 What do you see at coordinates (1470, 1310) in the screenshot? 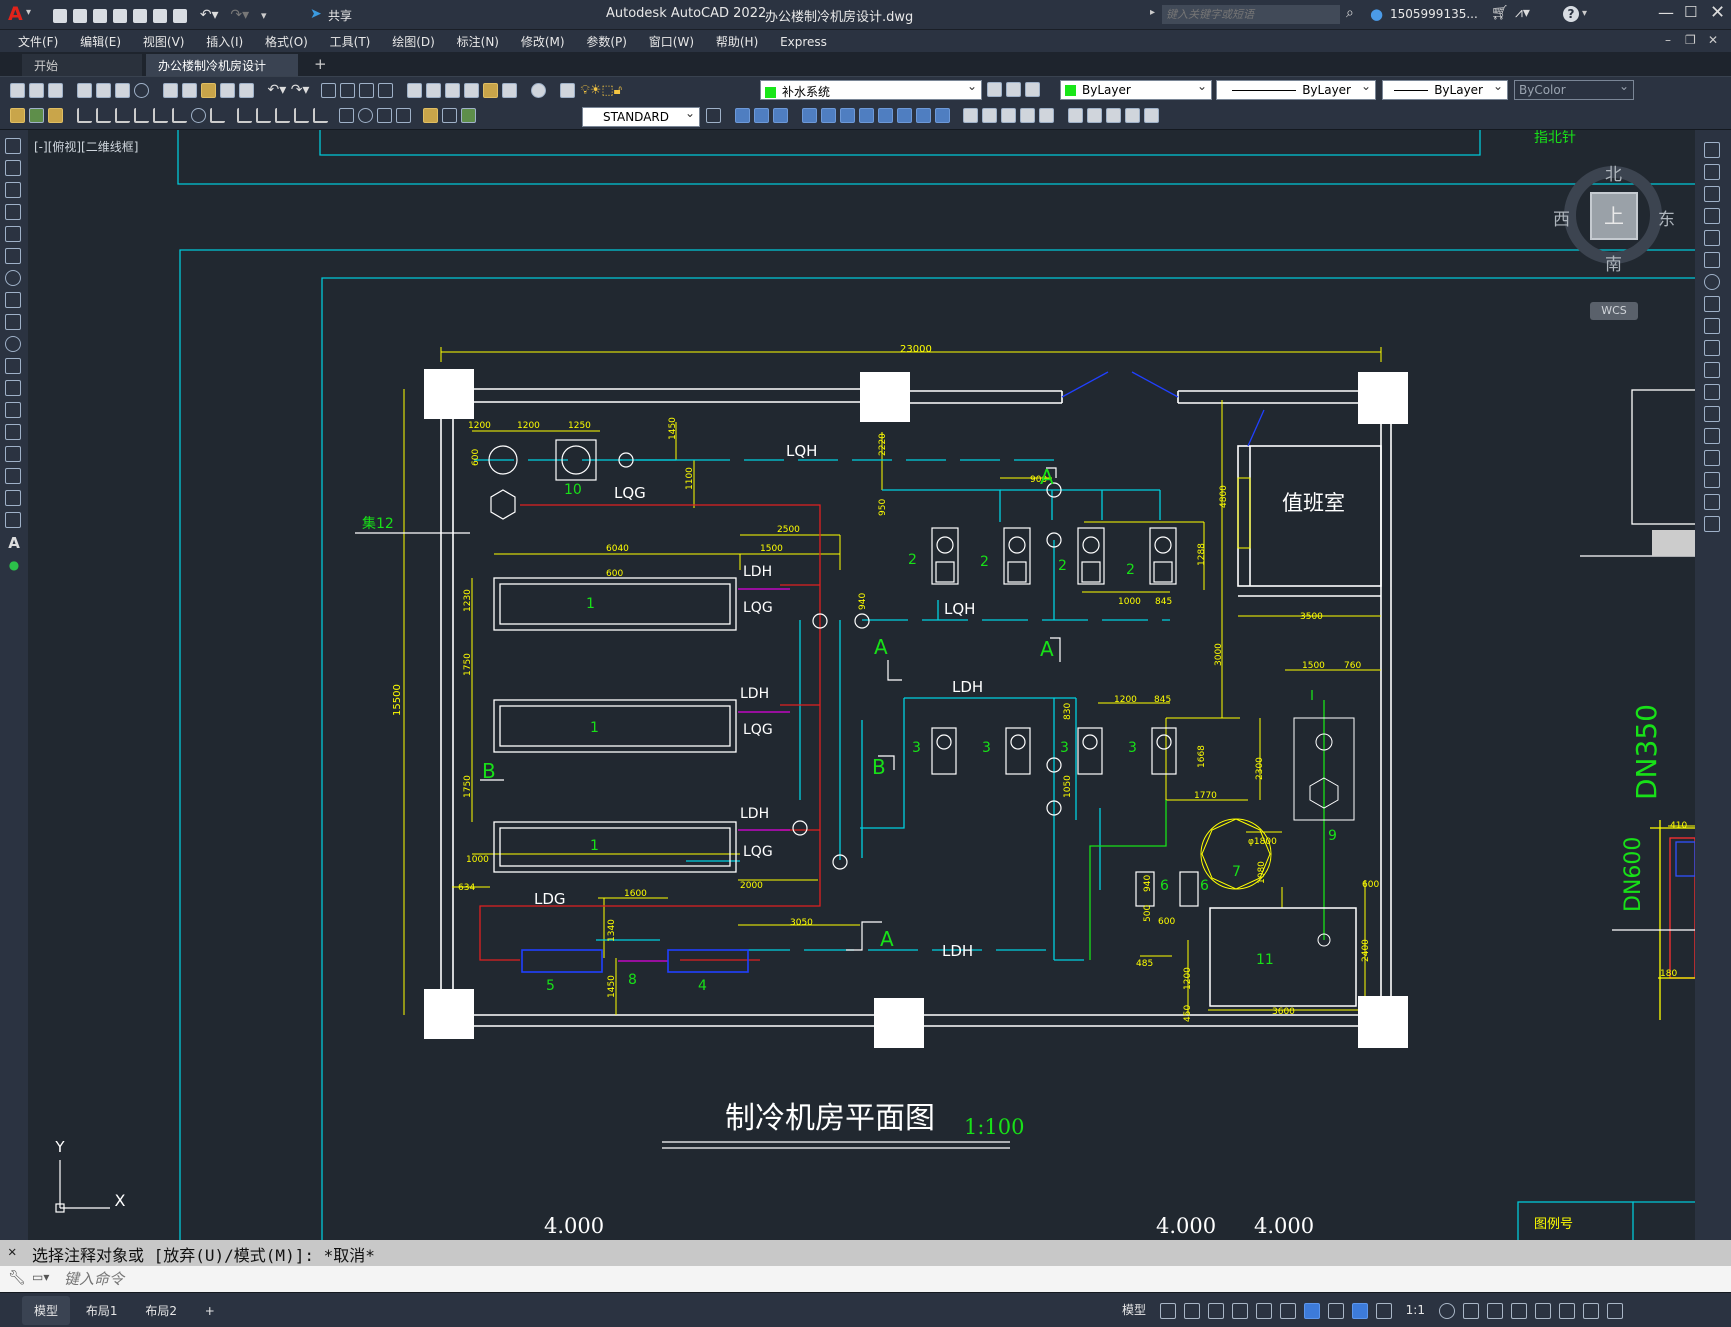
I see `annotation-monitor-icon` at bounding box center [1470, 1310].